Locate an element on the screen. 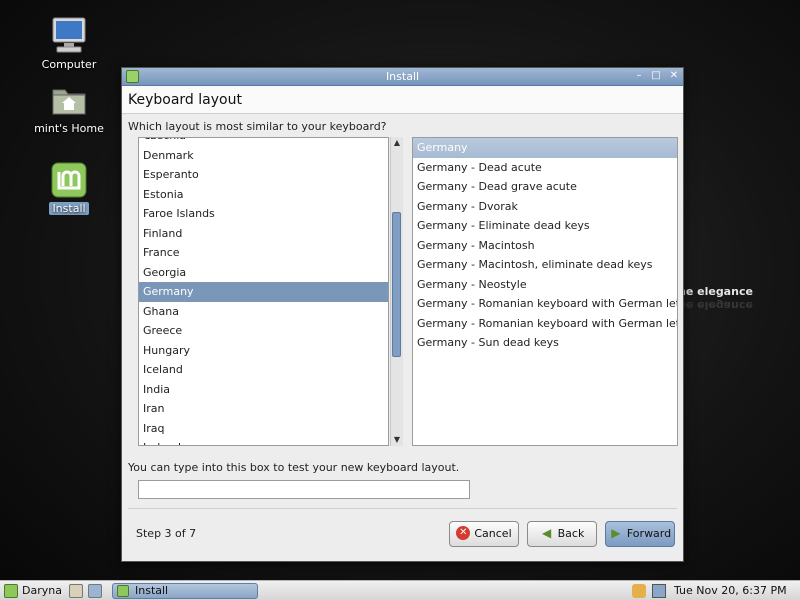 This screenshot has height=600, width=800. list-item: Germany - Macintosh, eliminate dead keys is located at coordinates (545, 265).